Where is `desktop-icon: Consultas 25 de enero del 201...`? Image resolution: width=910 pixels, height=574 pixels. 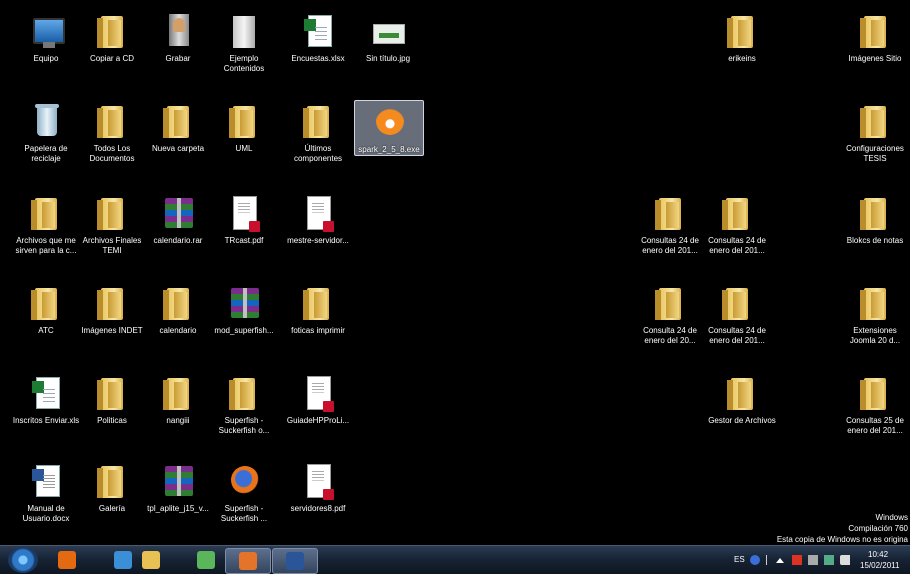
desktop-icon: Consultas 25 de enero del 201... is located at coordinates (875, 404).